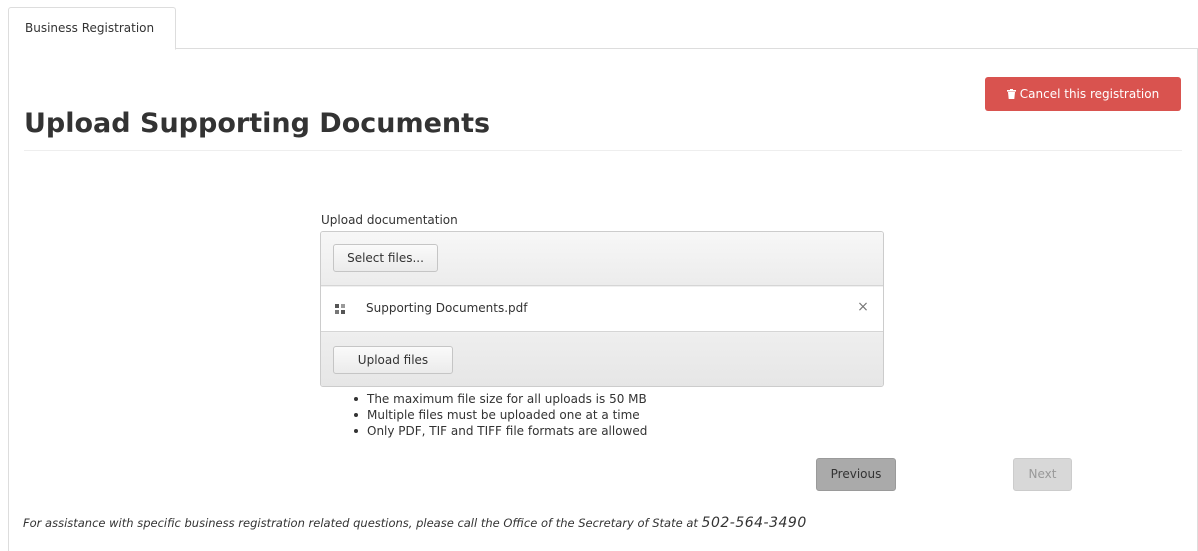 This screenshot has height=551, width=1198. Describe the element at coordinates (340, 309) in the screenshot. I see `file-icon` at that location.